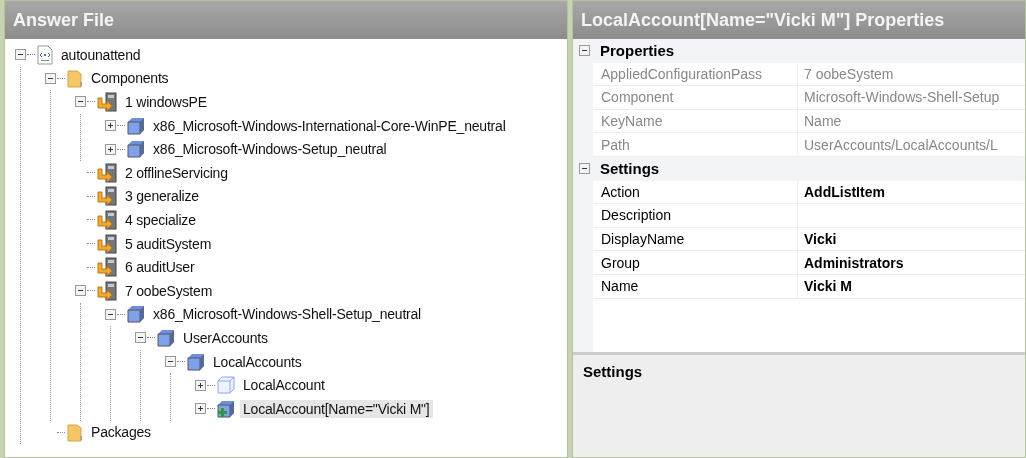  Describe the element at coordinates (284, 385) in the screenshot. I see `tree-item: LocalAccount` at that location.